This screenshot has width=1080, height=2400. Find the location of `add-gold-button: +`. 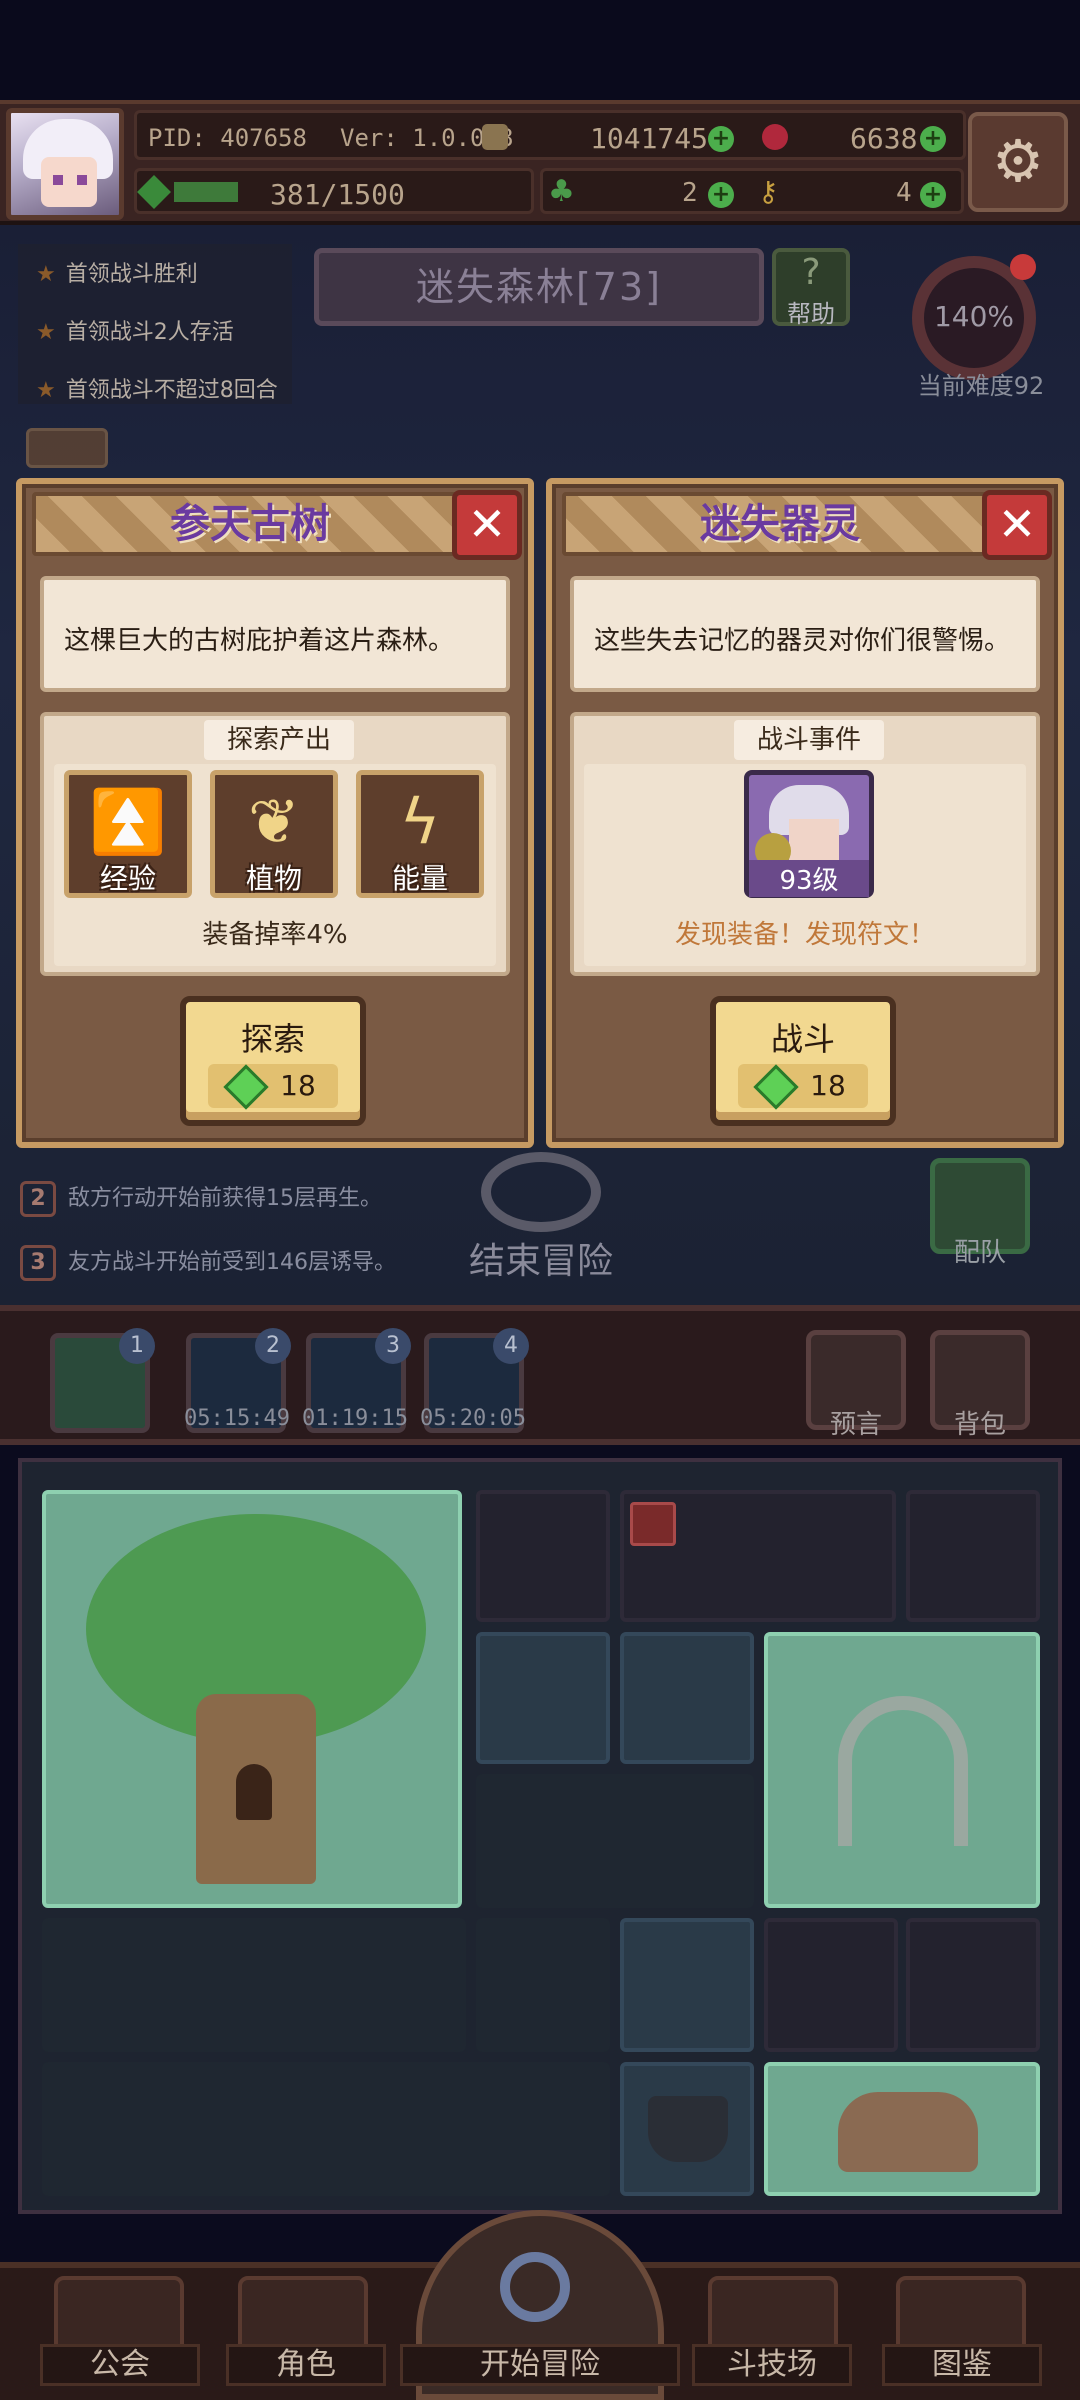

add-gold-button: + is located at coordinates (721, 139).